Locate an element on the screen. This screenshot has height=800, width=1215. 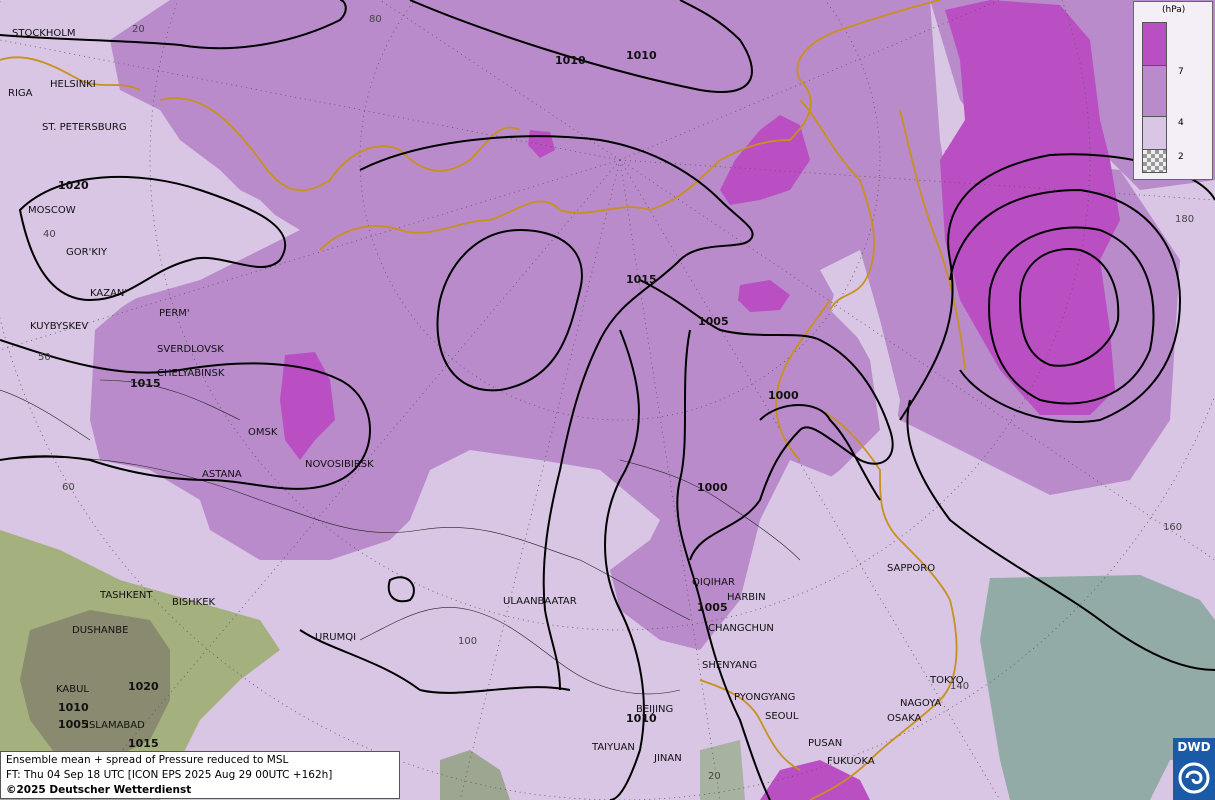
grid-label: 50 is located at coordinates (44, 357).